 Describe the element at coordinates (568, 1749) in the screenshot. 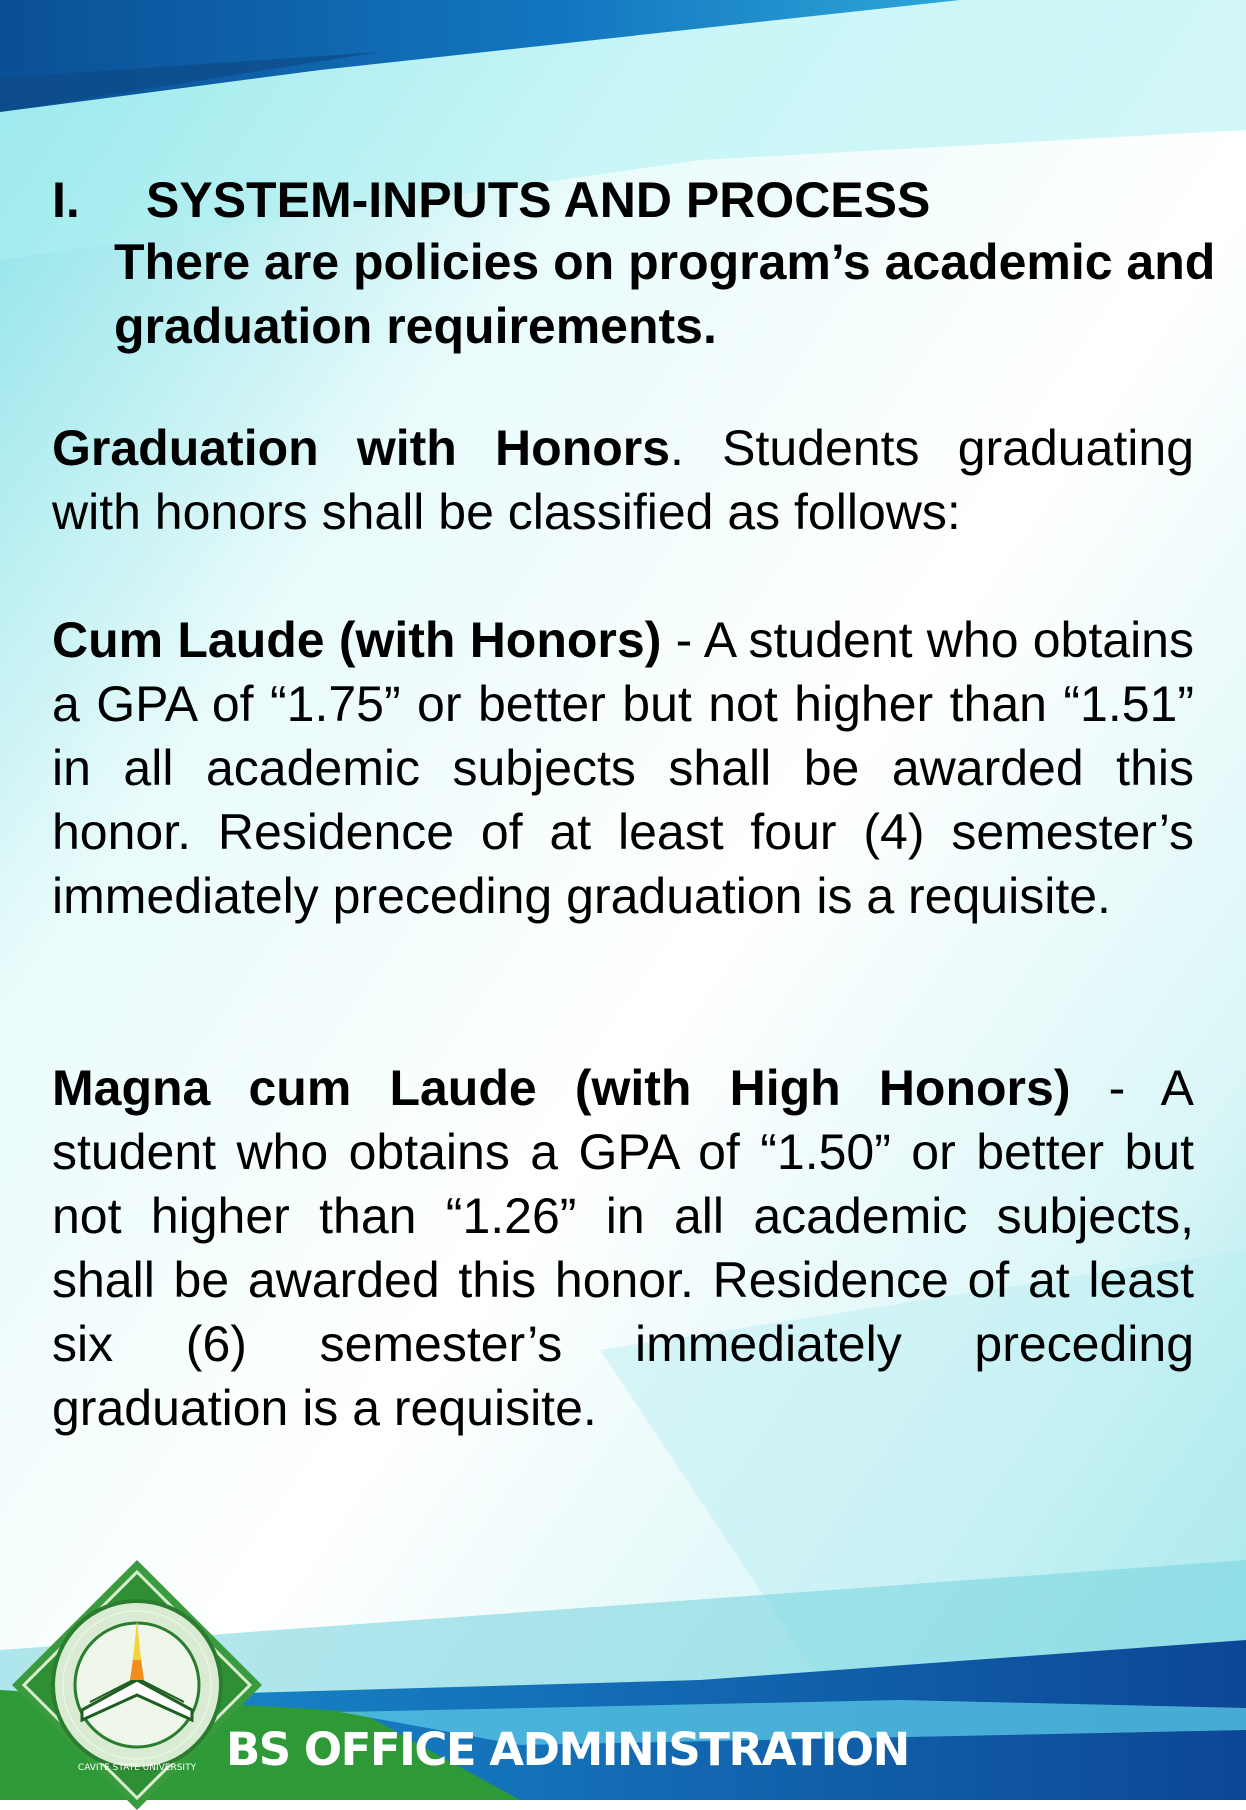

I see `footer-program-name: BS OFFICE ADMINISTRATION` at that location.